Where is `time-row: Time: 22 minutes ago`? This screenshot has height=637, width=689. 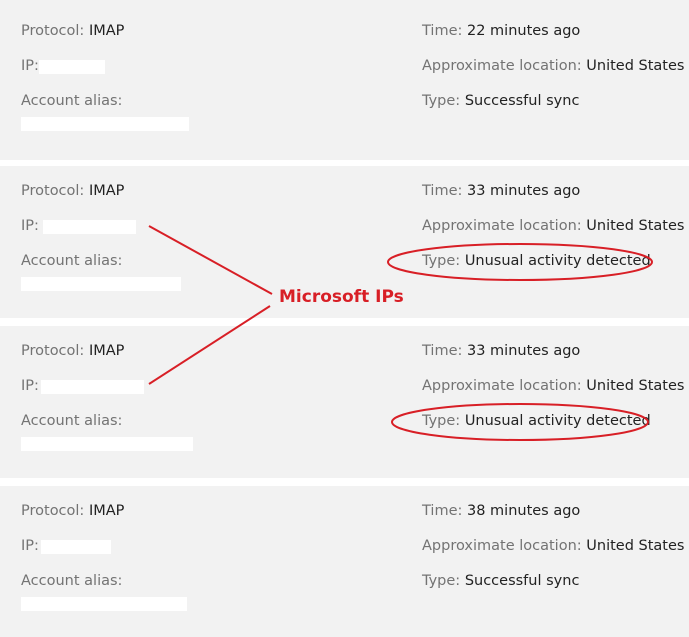
time-row: Time: 22 minutes ago is located at coordinates (501, 31).